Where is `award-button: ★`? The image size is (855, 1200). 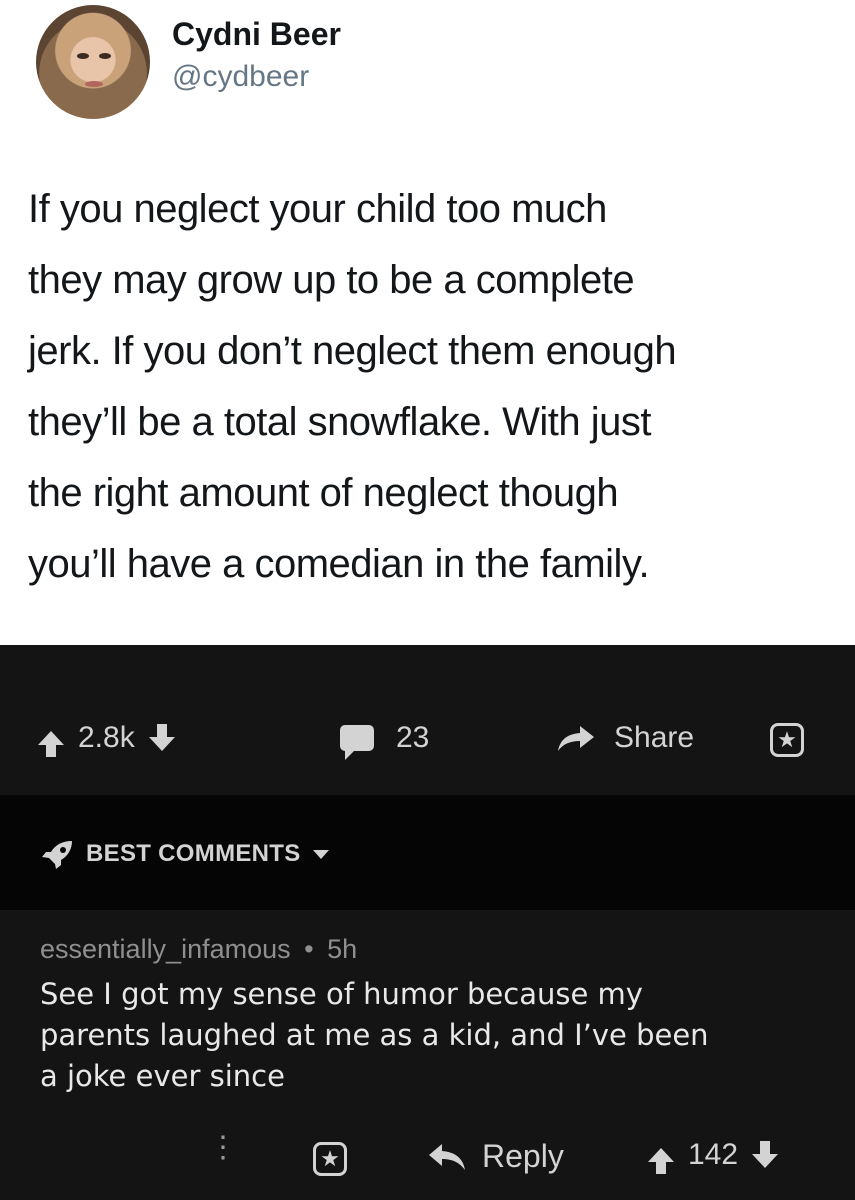 award-button: ★ is located at coordinates (787, 740).